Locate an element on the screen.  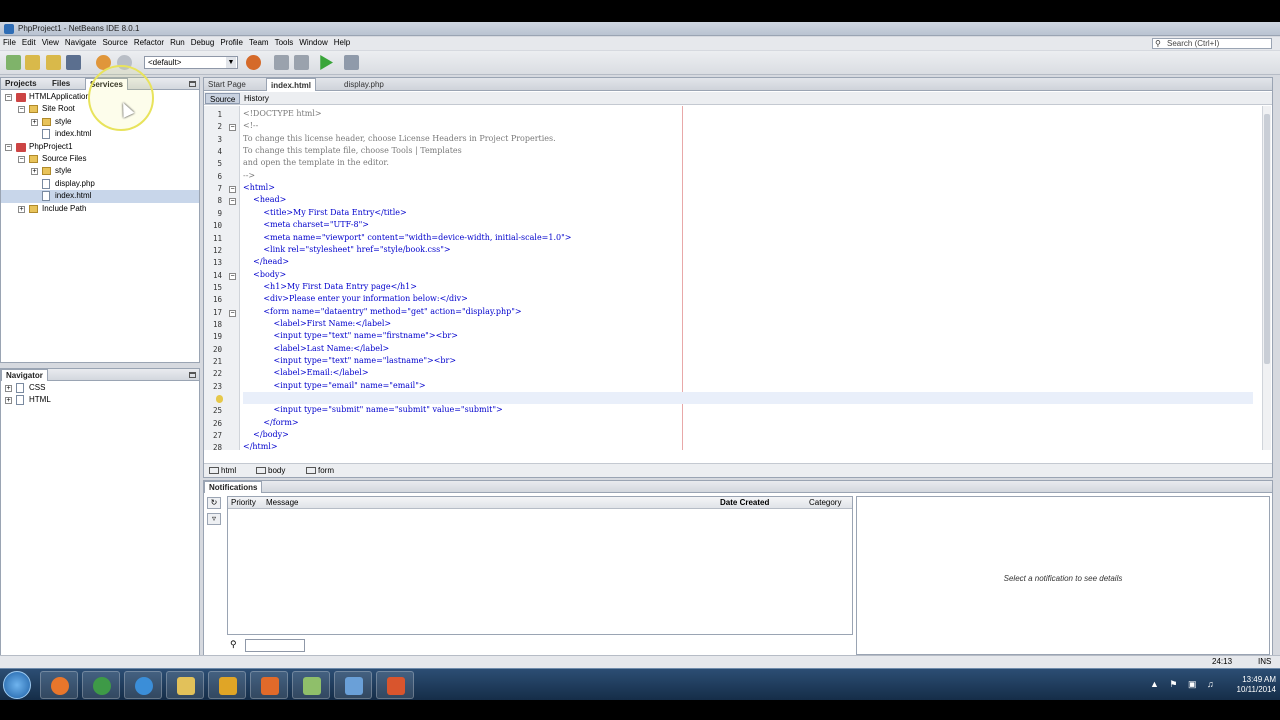
code-line: <head> is located at coordinates (264, 200).